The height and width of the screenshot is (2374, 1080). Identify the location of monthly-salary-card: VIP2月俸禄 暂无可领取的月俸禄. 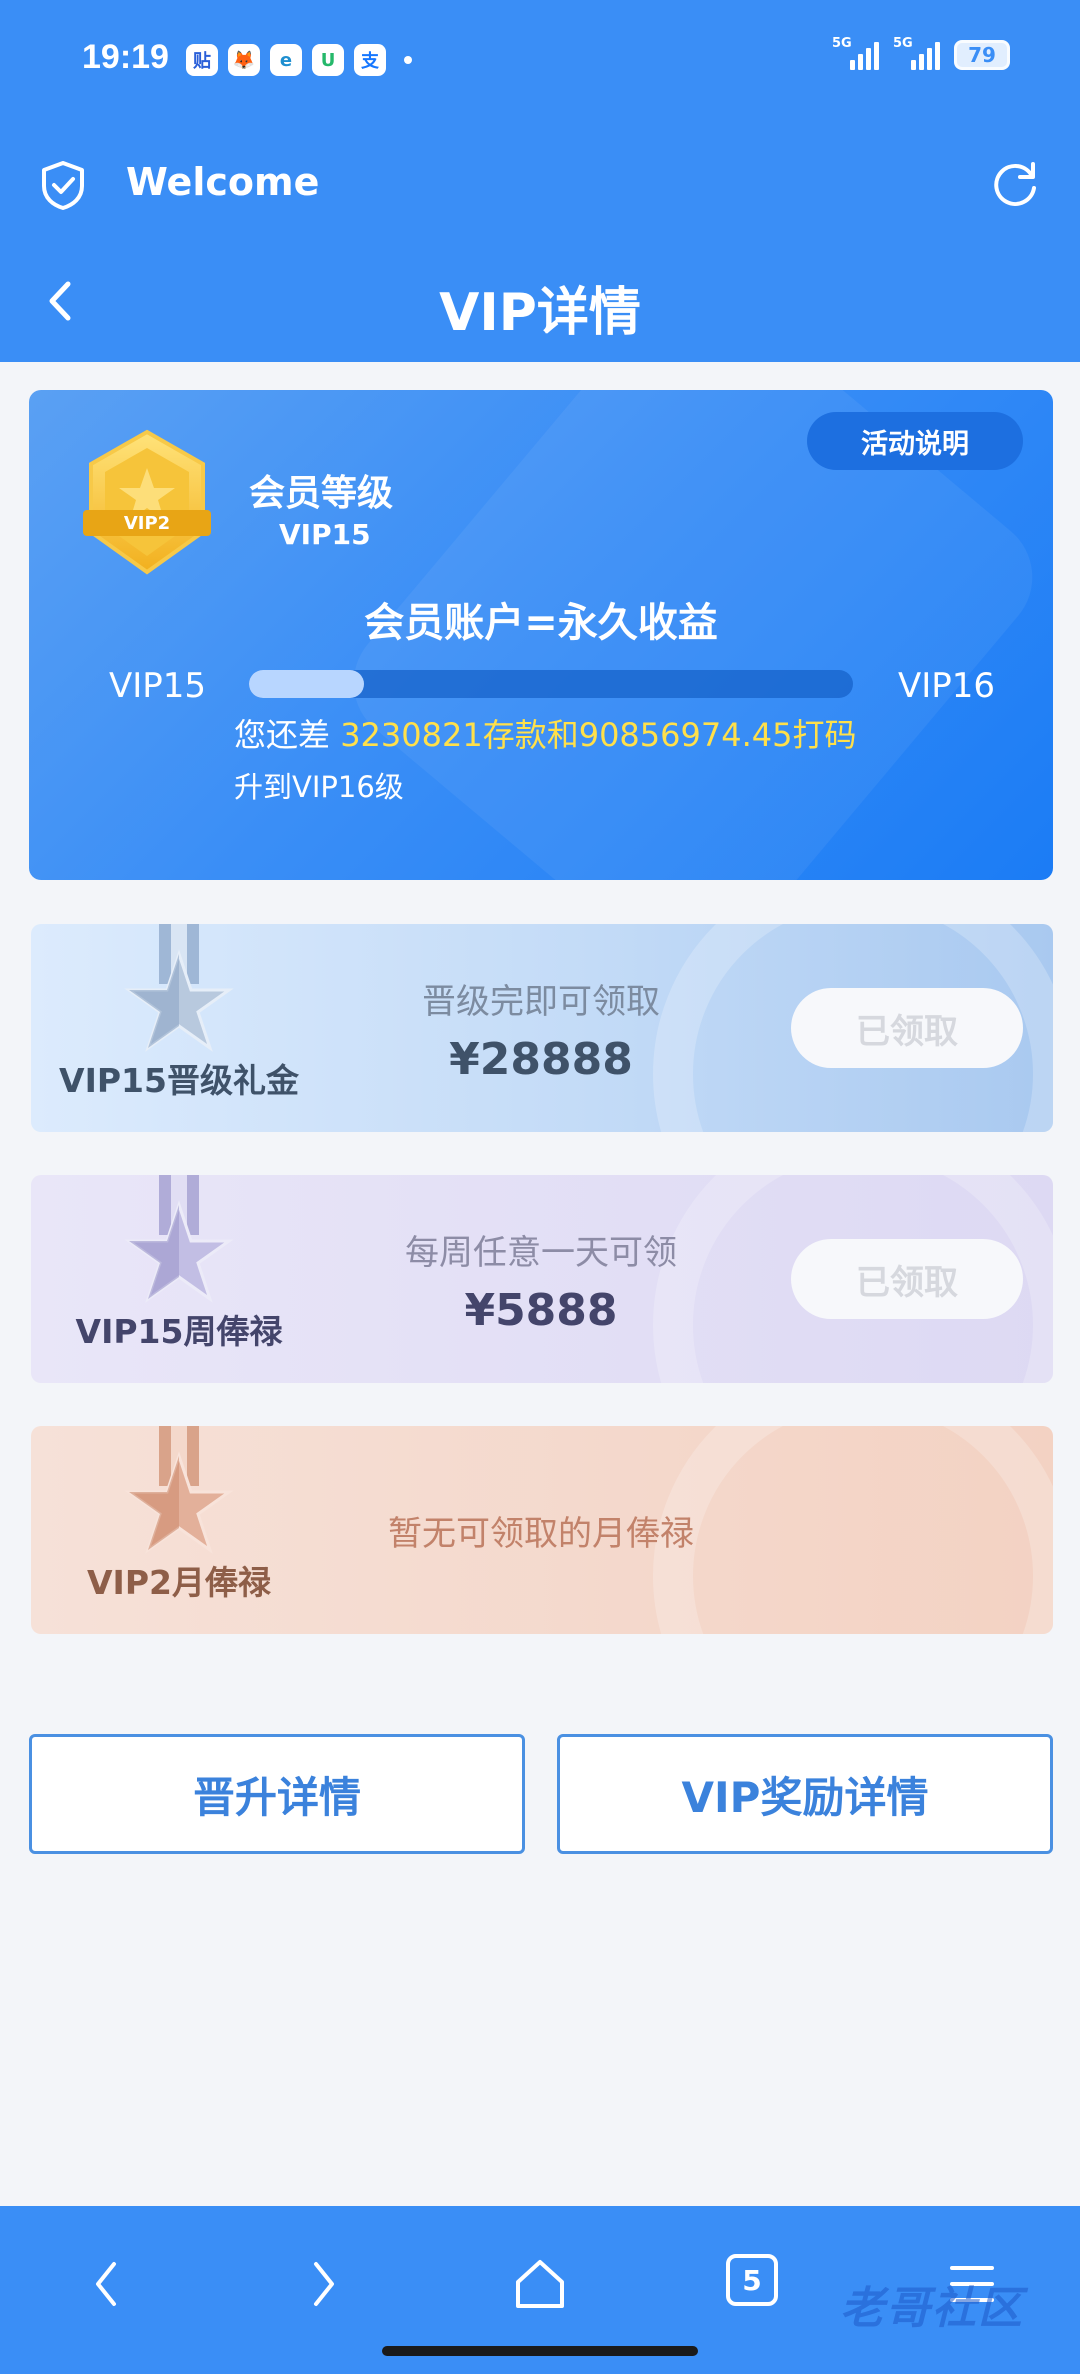
(542, 1530).